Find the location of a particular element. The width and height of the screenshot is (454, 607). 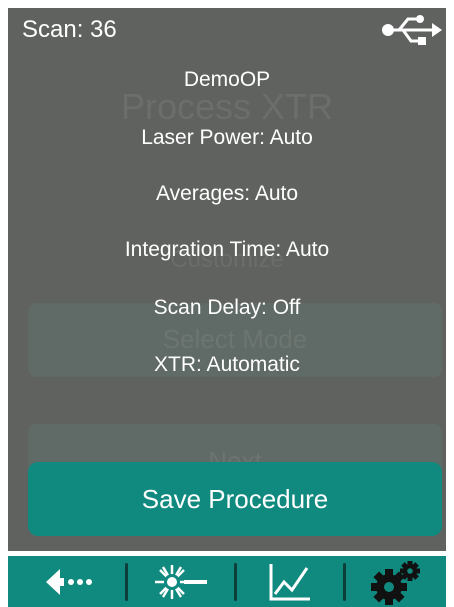

setting-averages: Averages: Auto is located at coordinates (227, 193).